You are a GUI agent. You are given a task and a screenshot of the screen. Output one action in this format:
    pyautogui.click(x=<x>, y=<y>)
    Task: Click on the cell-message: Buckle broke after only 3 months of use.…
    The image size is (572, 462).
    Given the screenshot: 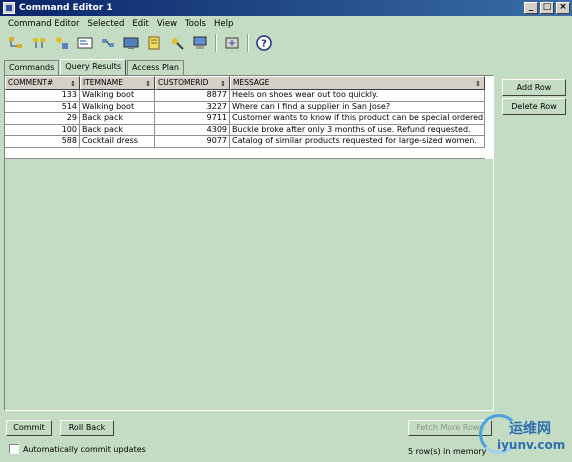 What is the action you would take?
    pyautogui.click(x=357, y=130)
    